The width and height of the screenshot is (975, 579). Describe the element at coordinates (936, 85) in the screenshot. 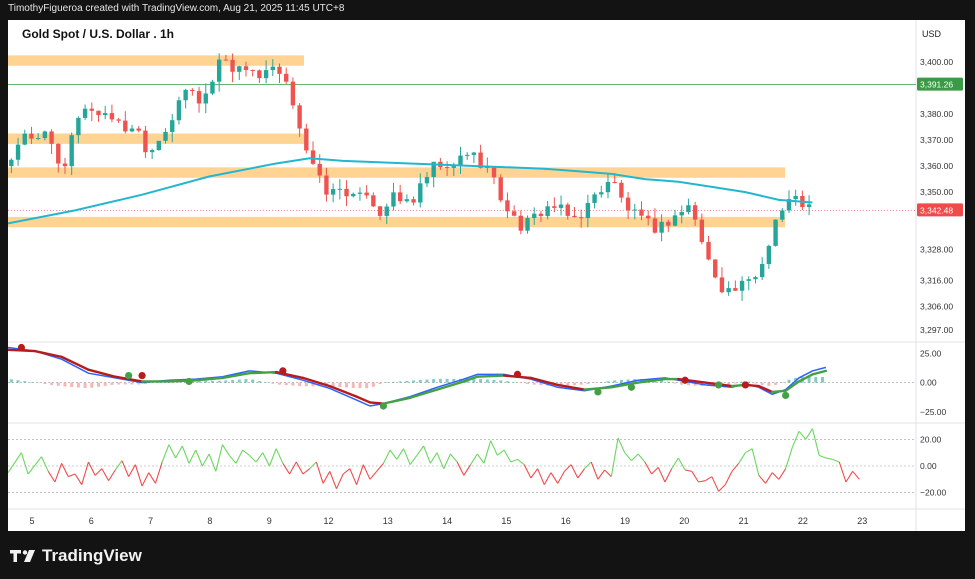

I see `level-tag-label: 3,391.26` at that location.